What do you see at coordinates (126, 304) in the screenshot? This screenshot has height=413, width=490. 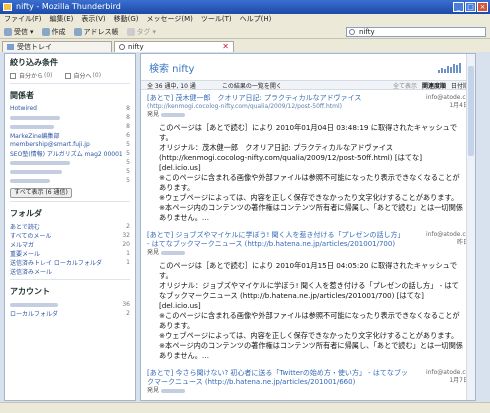 I see `account-count: 36` at bounding box center [126, 304].